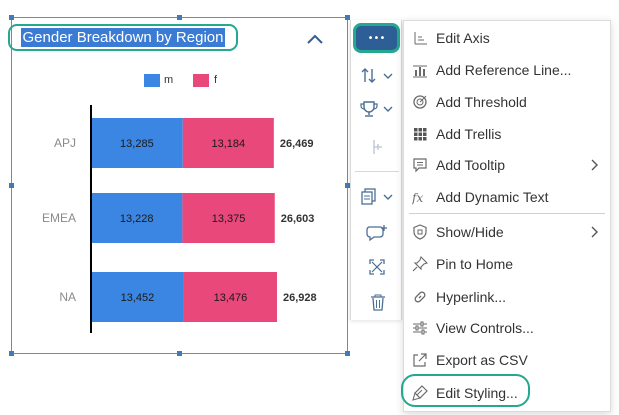  I want to click on threshold-icon, so click(420, 102).